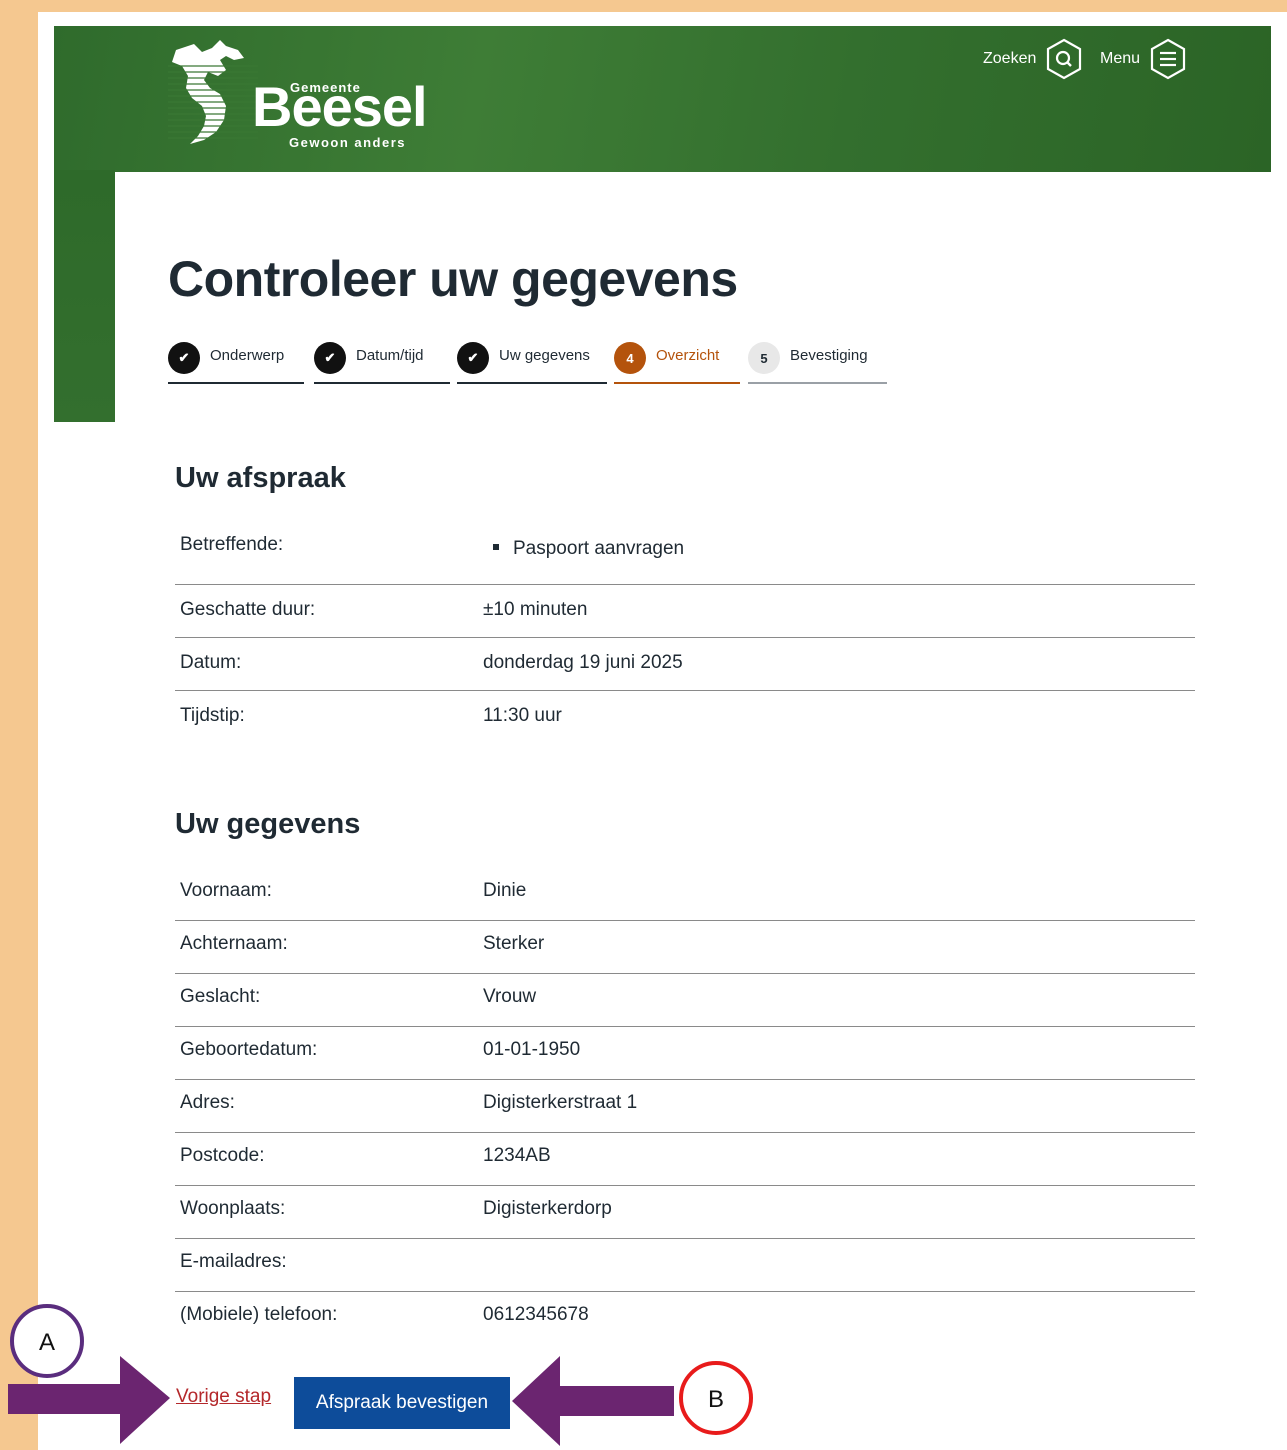 The height and width of the screenshot is (1450, 1287). I want to click on row-value: 01-01-1950, so click(532, 1049).